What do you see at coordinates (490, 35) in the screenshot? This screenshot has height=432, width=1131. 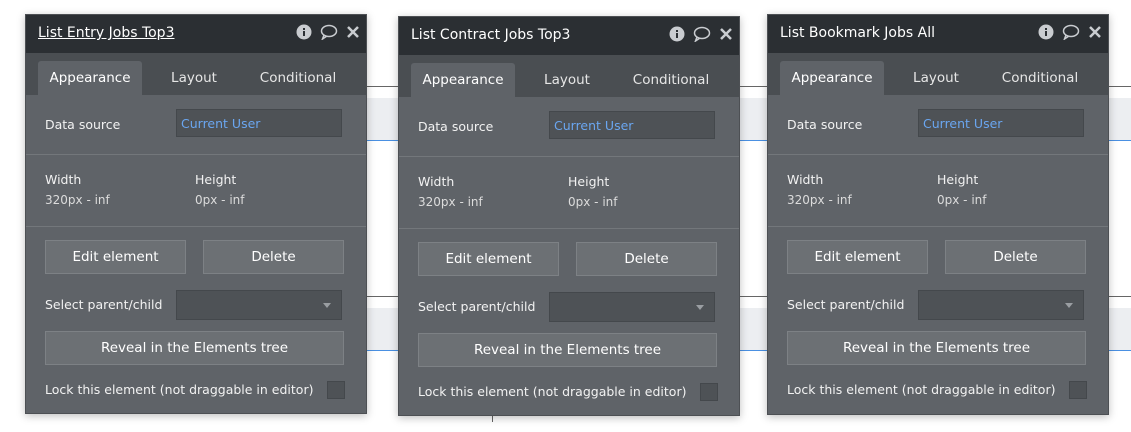 I see `panel-title: List Contract Jobs Top3` at bounding box center [490, 35].